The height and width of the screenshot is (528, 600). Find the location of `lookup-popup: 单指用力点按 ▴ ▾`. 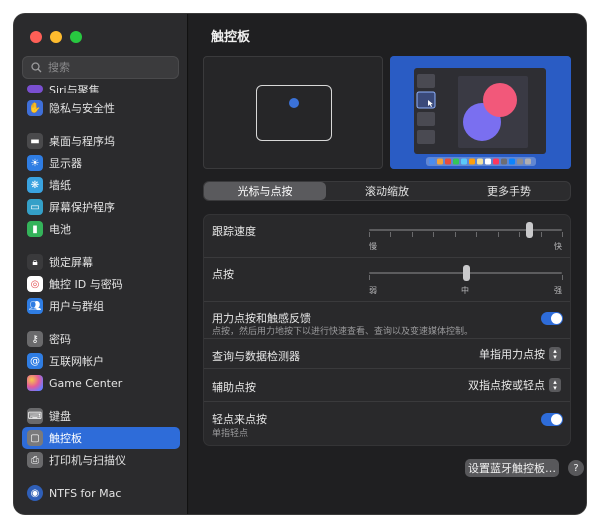

lookup-popup: 单指用力点按 ▴ ▾ is located at coordinates (520, 354).